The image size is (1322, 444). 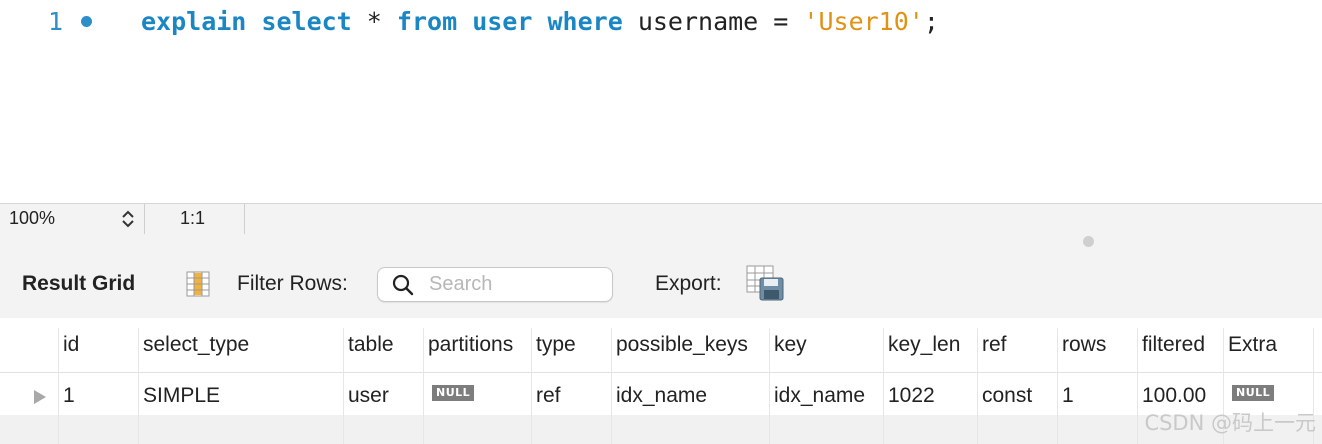 I want to click on cell-possible-keys: idx_name, so click(x=659, y=394).